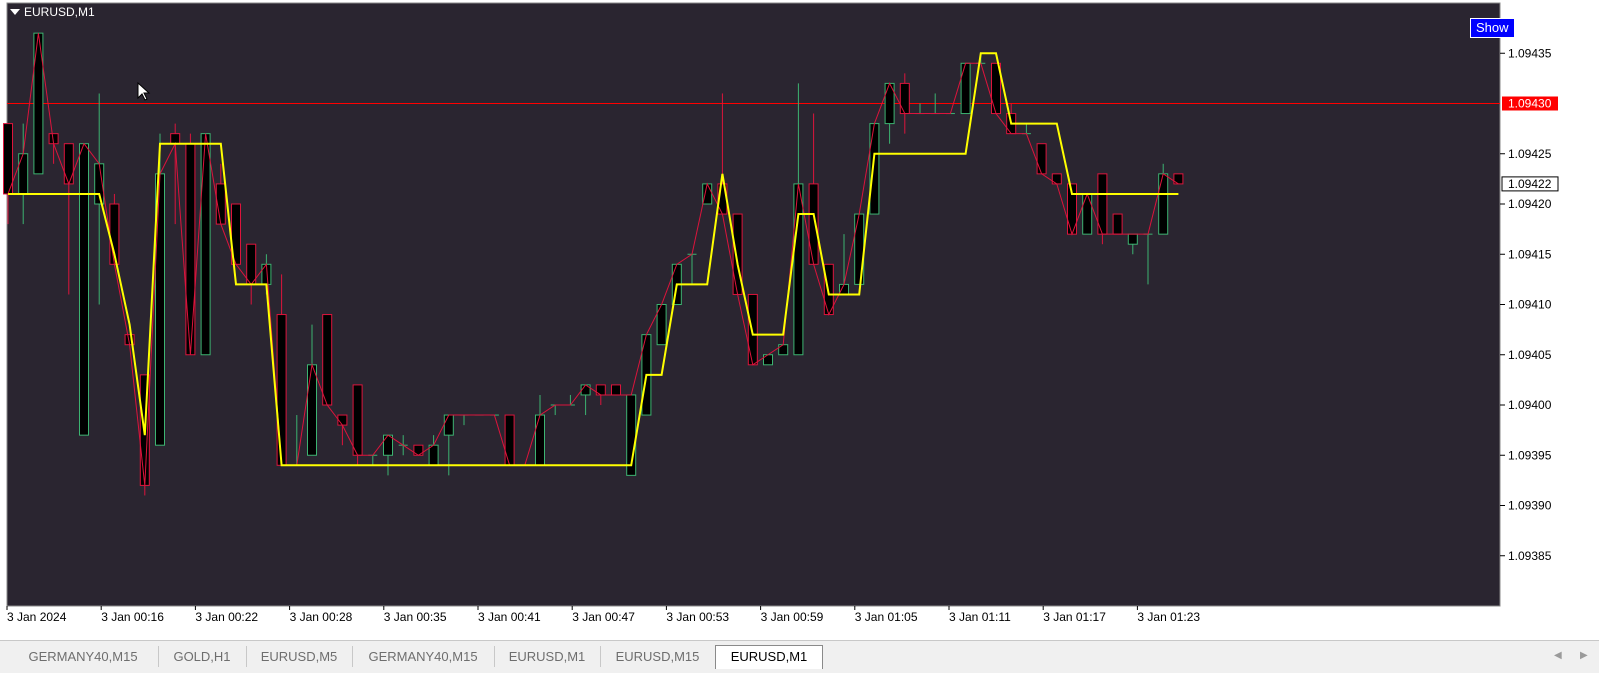 The image size is (1599, 673). What do you see at coordinates (415, 617) in the screenshot?
I see `time-tick-label: 3 Jan 00:35` at bounding box center [415, 617].